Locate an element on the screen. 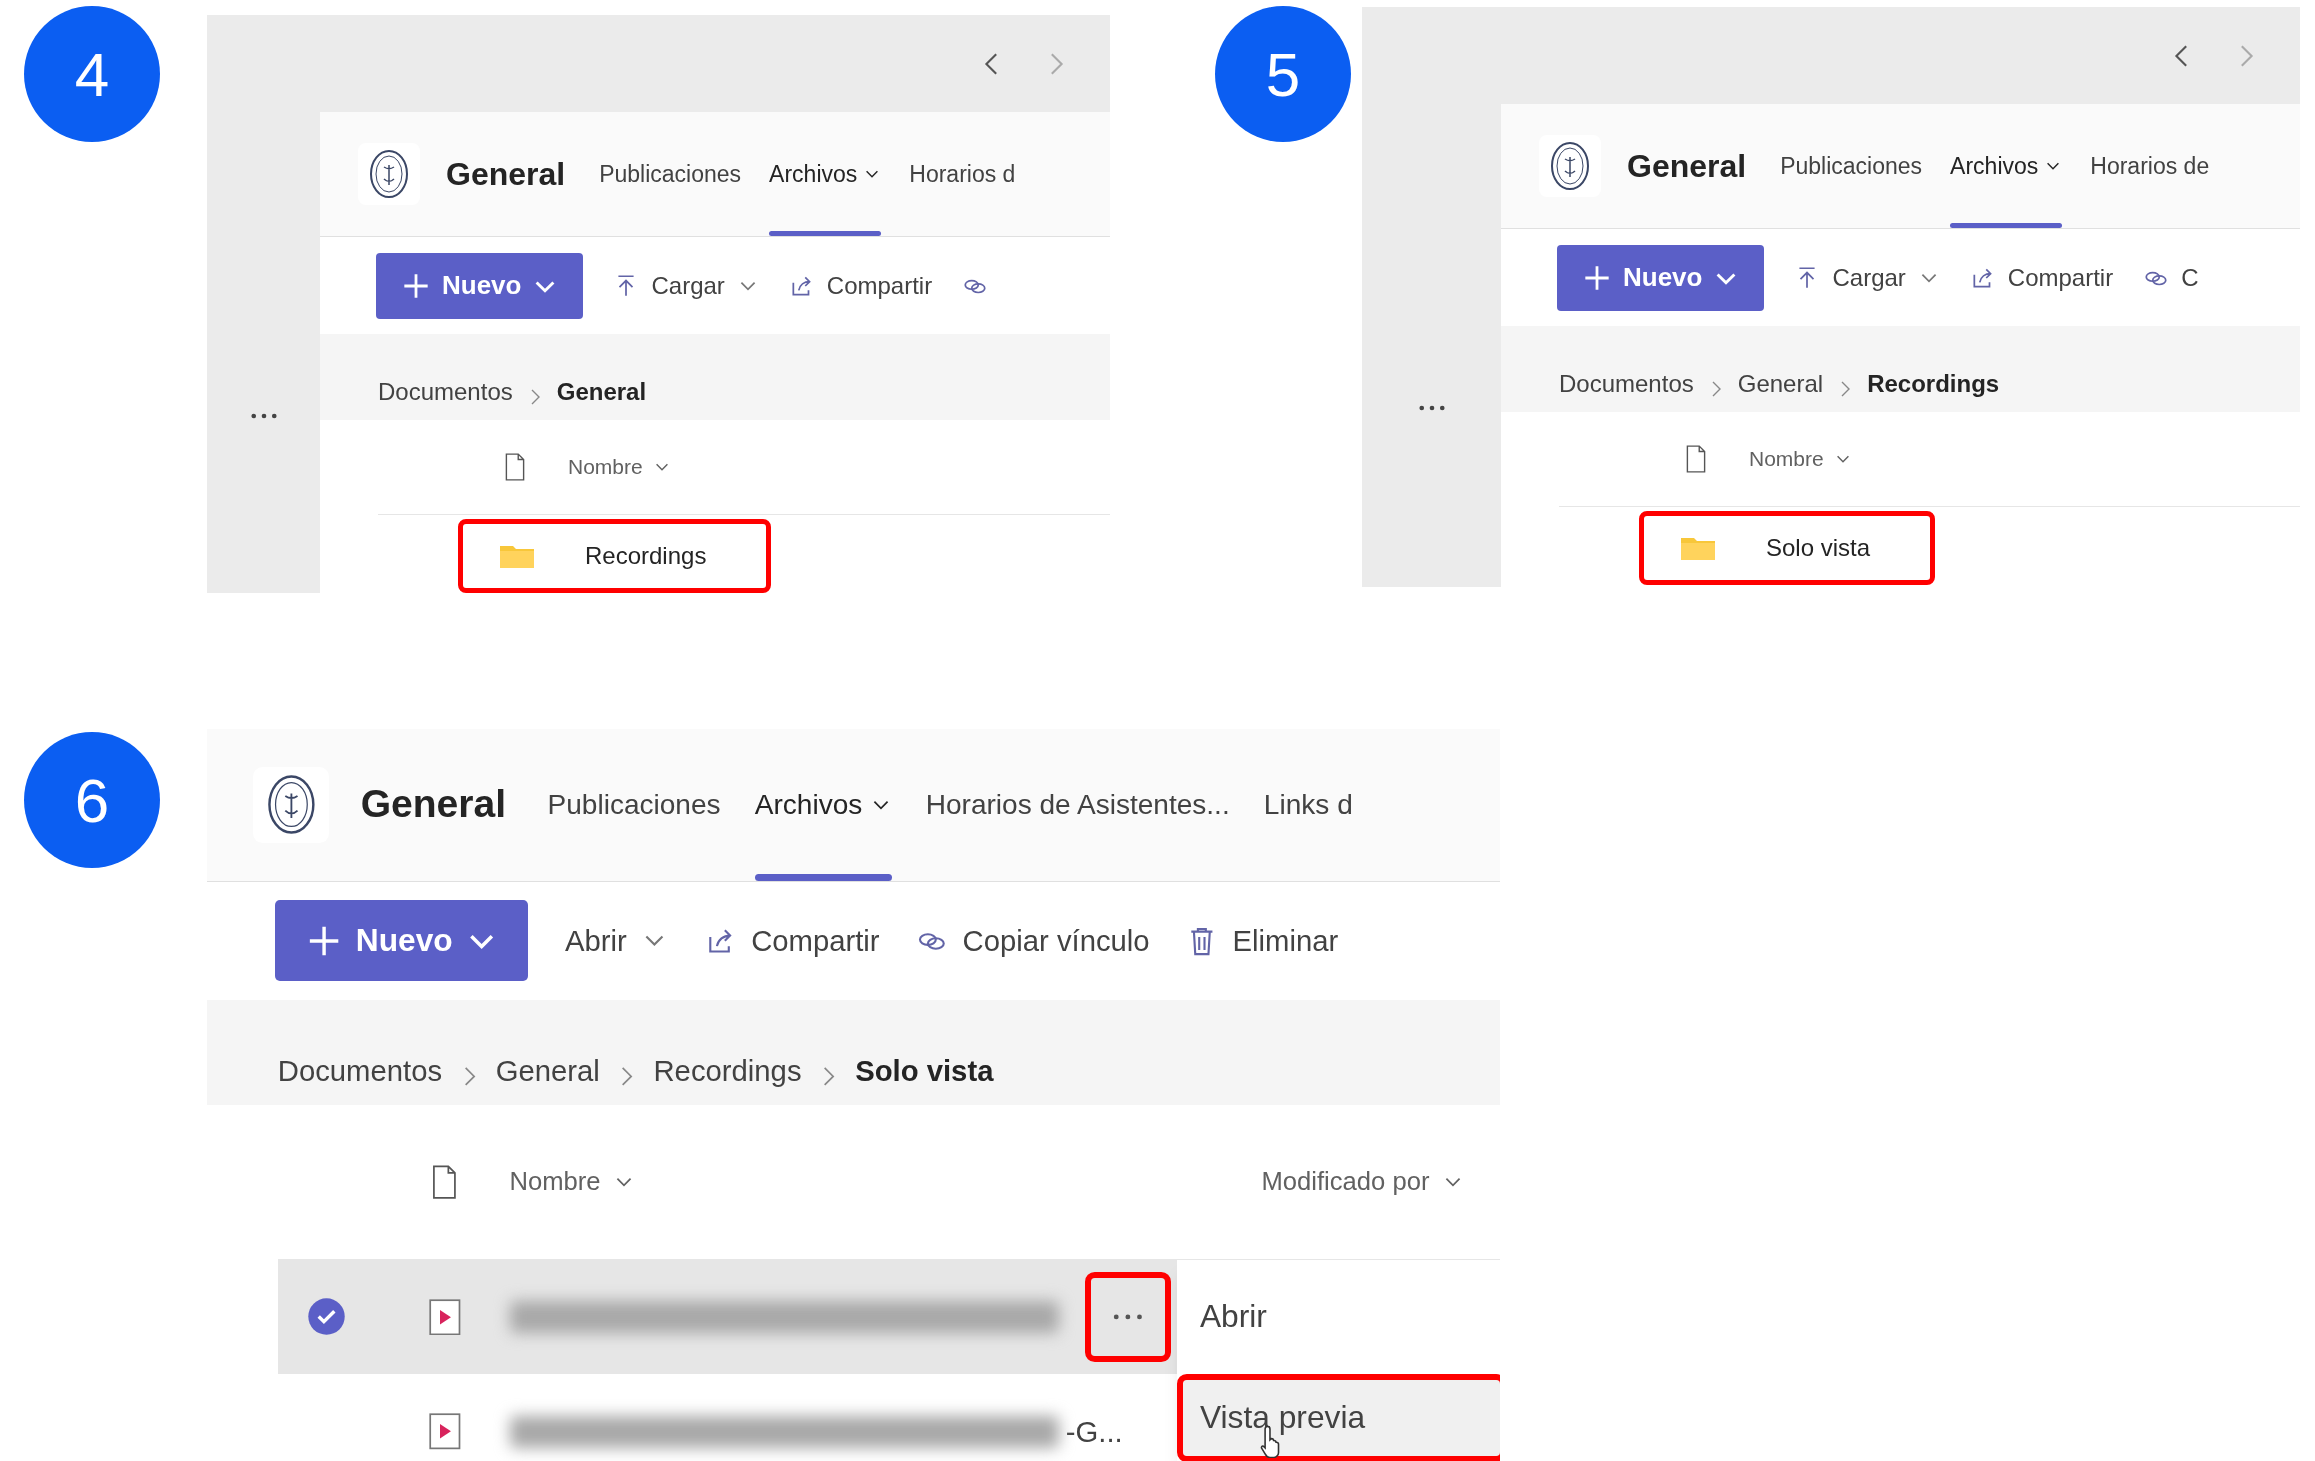 The height and width of the screenshot is (1461, 2315). menu-item: Vista previa is located at coordinates (1338, 1417).